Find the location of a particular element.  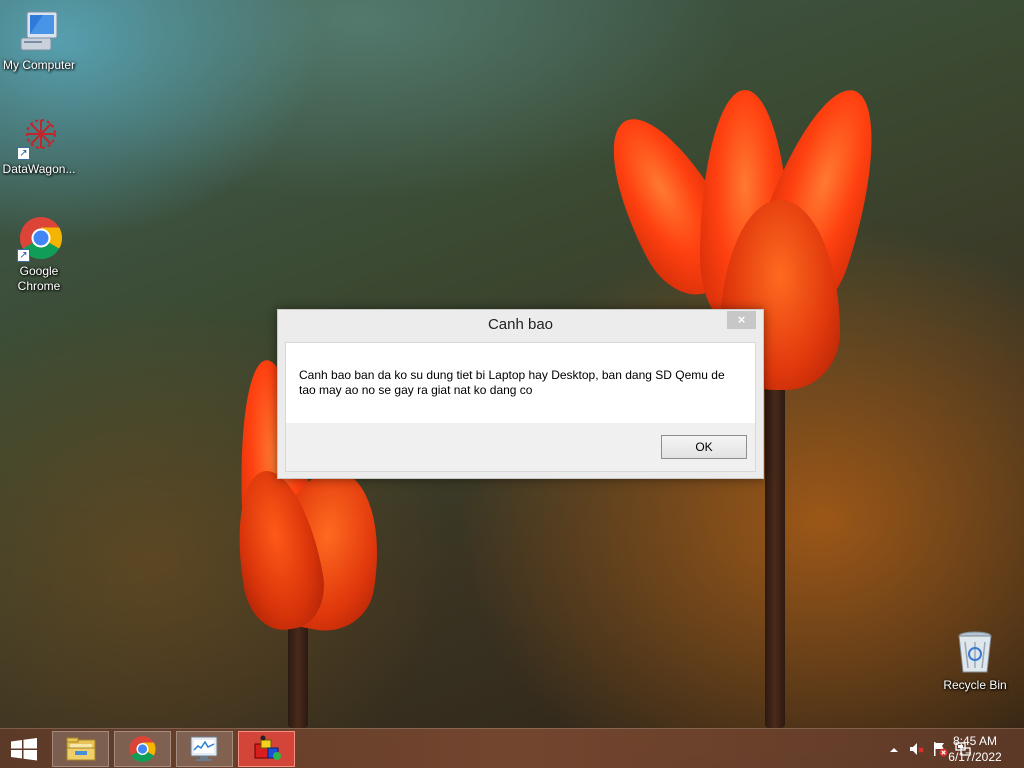

dialog-title: Canh bao is located at coordinates (520, 324).